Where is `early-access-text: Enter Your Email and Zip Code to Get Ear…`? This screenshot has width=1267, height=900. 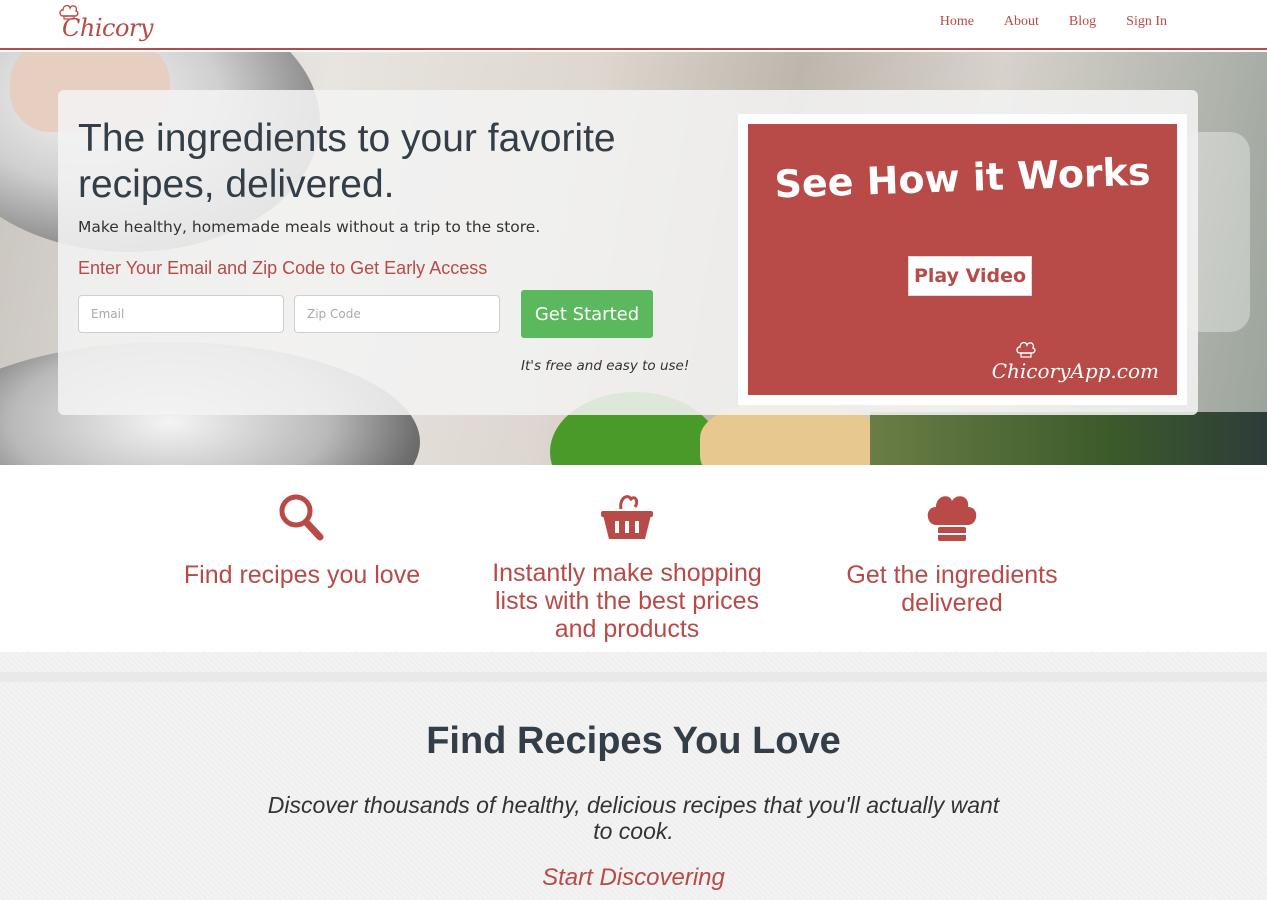 early-access-text: Enter Your Email and Zip Code to Get Ear… is located at coordinates (283, 268).